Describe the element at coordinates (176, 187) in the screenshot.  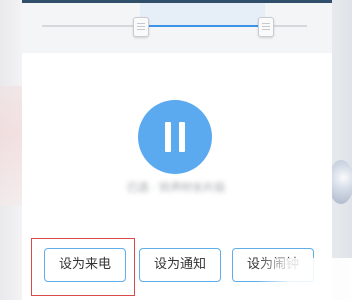
I see `clip-subtitle: 已选 · 铃声时长片段` at that location.